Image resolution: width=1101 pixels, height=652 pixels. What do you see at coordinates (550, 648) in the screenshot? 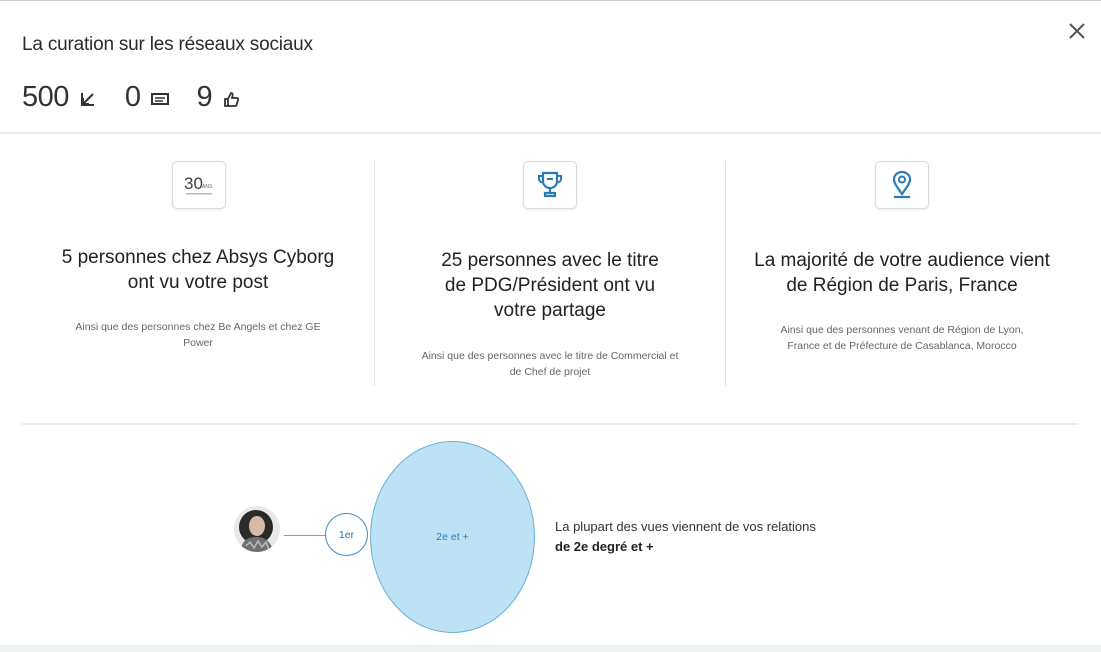
I see `modal-footer-bar` at bounding box center [550, 648].